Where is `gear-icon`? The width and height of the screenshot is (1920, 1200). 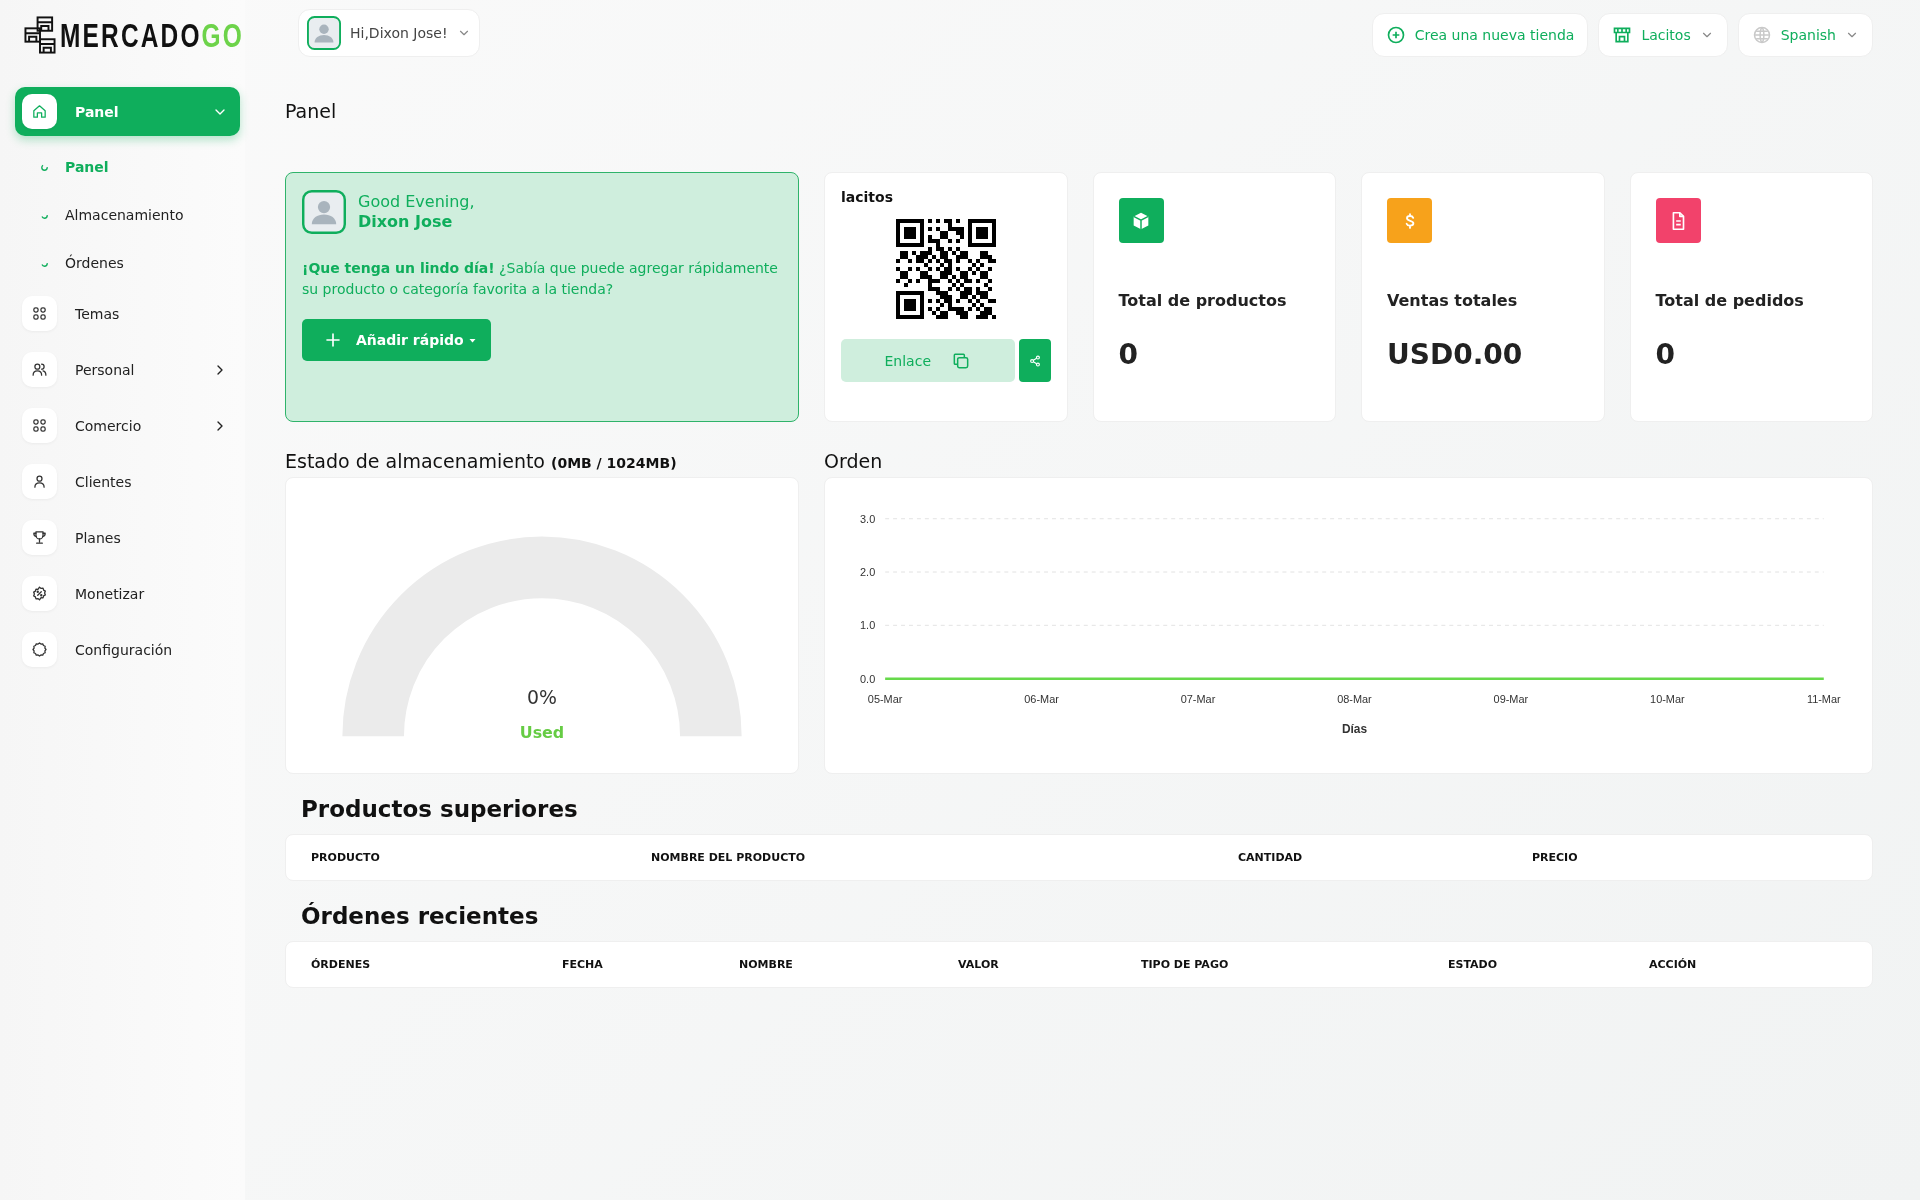
gear-icon is located at coordinates (39, 649).